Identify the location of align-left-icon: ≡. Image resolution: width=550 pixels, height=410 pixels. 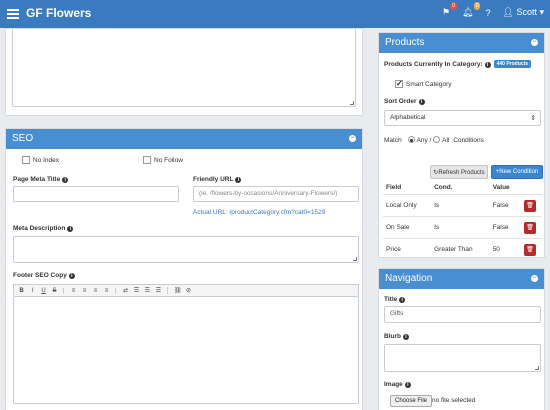
(73, 291).